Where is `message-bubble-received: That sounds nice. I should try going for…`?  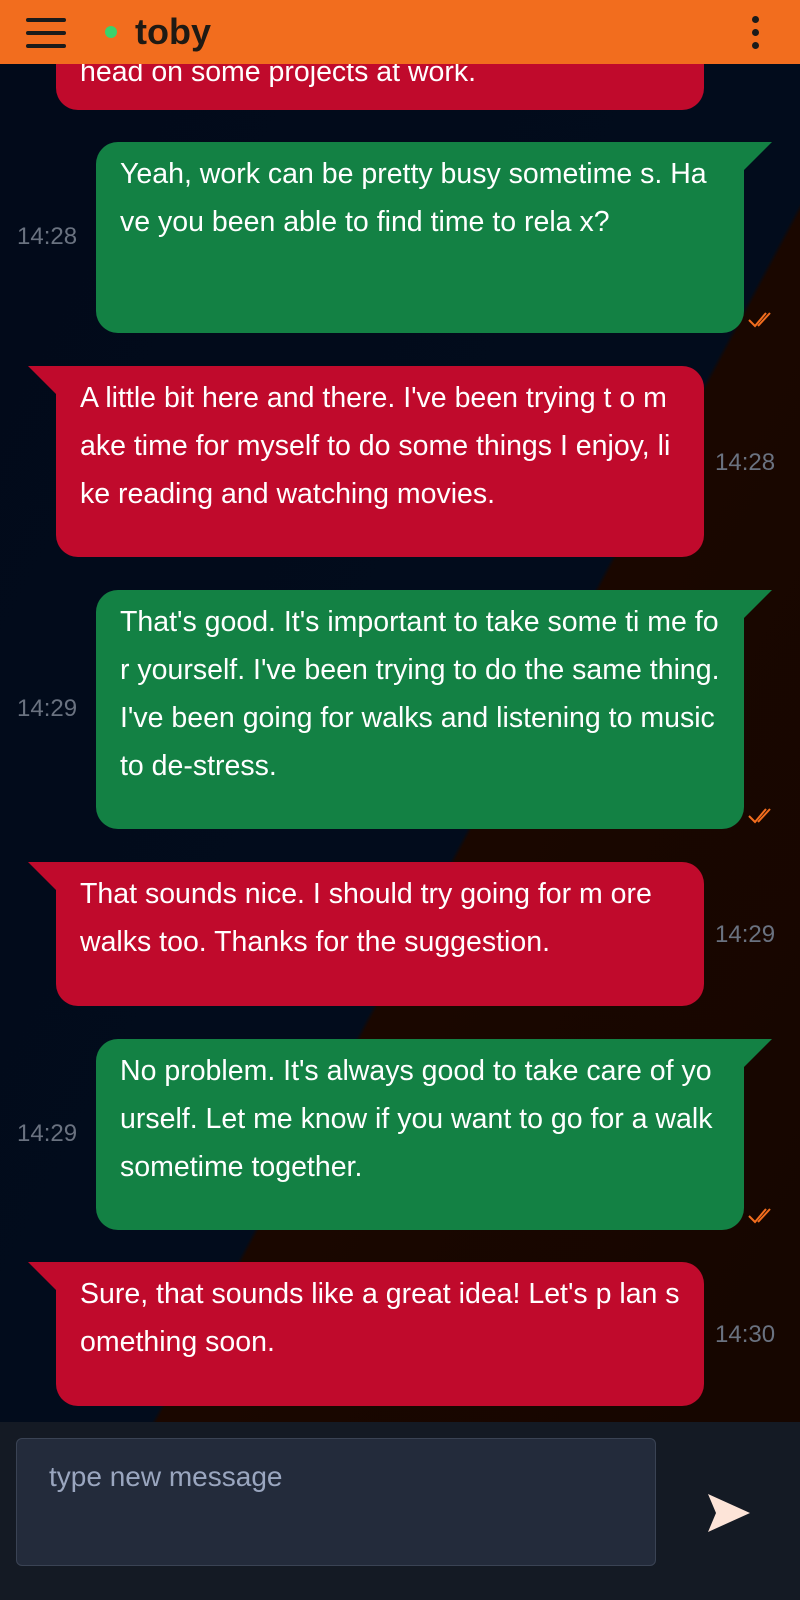 message-bubble-received: That sounds nice. I should try going for… is located at coordinates (366, 934).